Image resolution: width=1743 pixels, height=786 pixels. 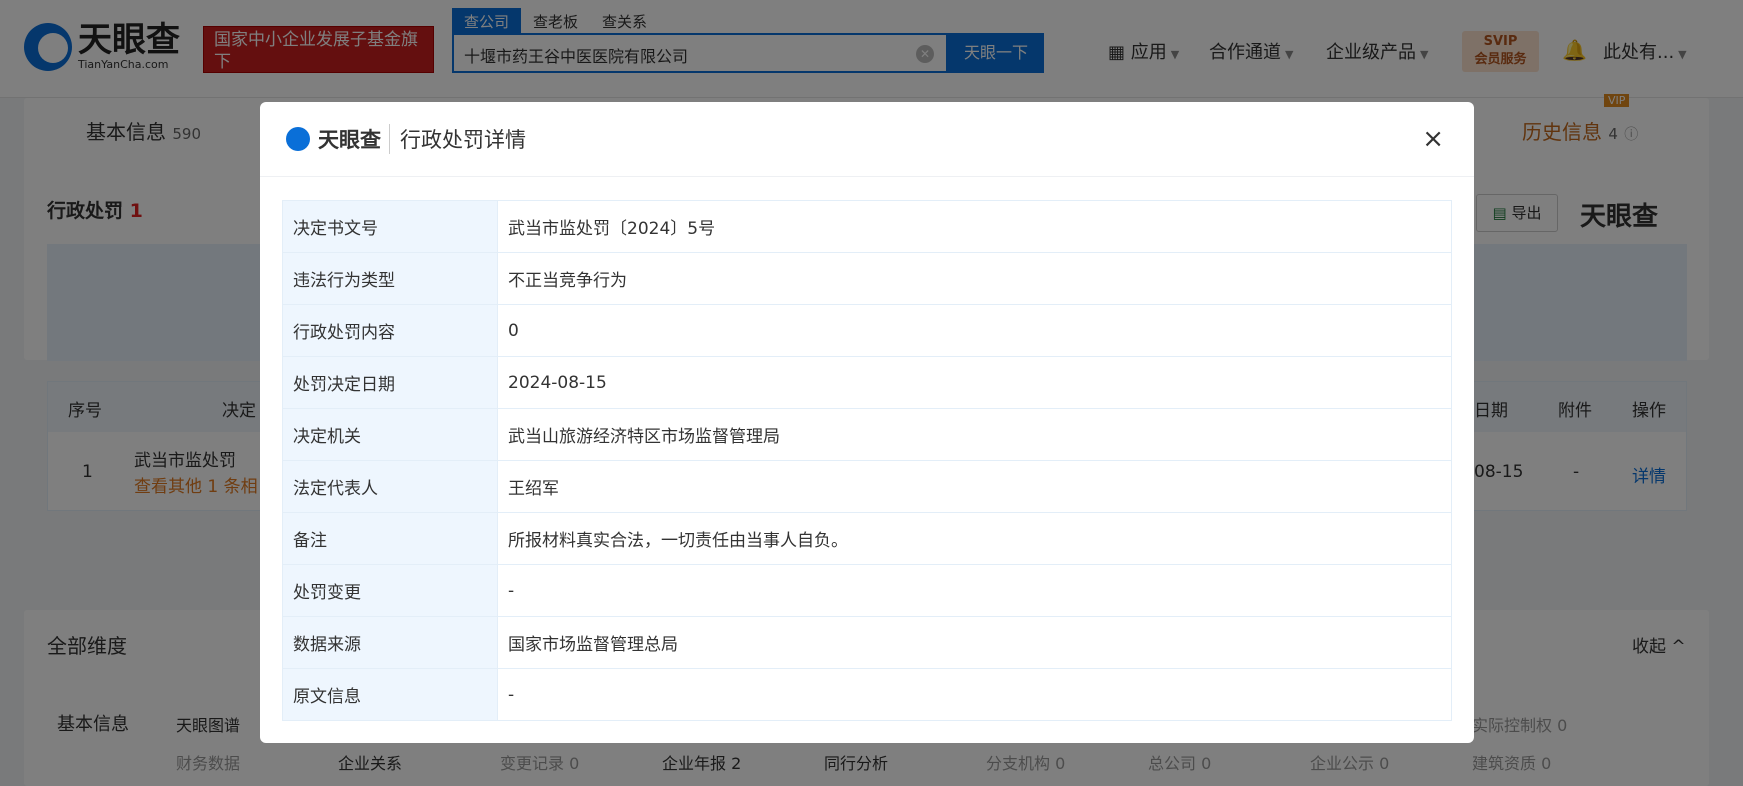 I want to click on detail-row: 行政处罚内容 0, so click(x=867, y=330).